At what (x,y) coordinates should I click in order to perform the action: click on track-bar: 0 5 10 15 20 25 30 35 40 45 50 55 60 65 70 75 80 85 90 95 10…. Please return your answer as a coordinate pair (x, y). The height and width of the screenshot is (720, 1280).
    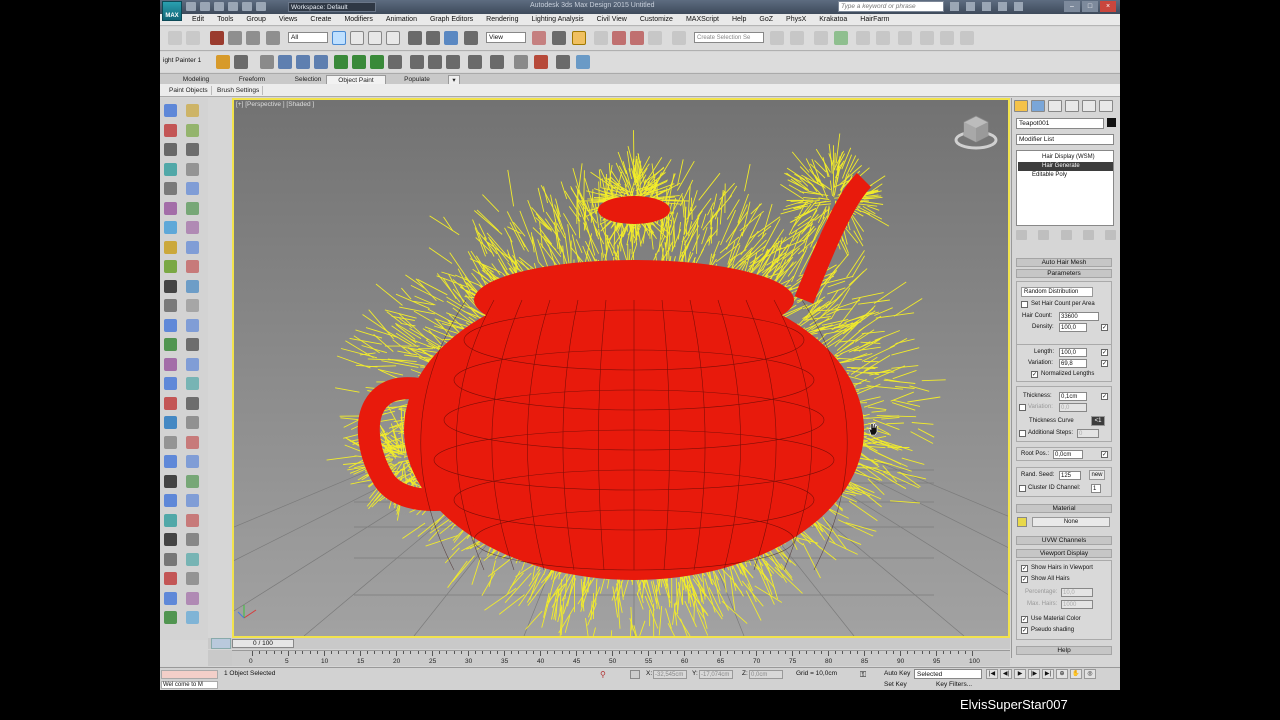
    Looking at the image, I should click on (621, 658).